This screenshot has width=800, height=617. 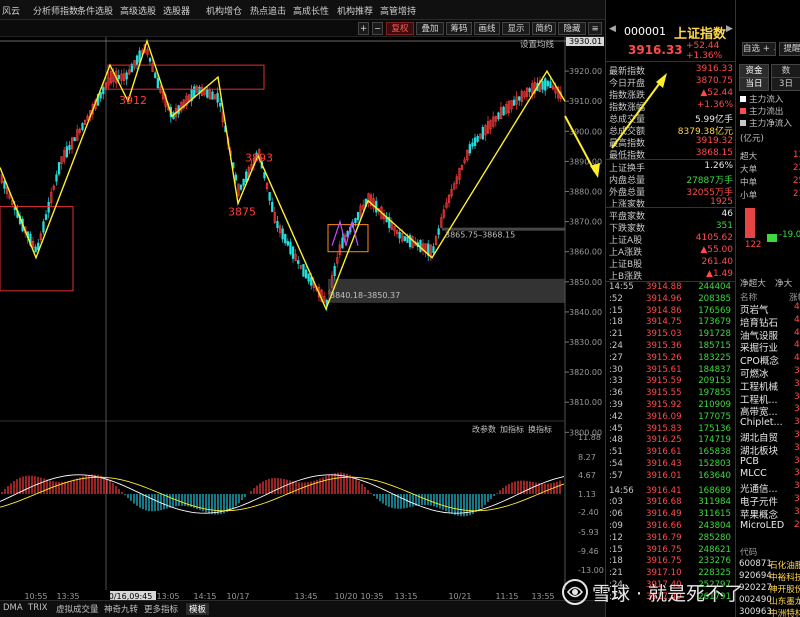 I want to click on tick-price: 3915.36, so click(x=664, y=346).